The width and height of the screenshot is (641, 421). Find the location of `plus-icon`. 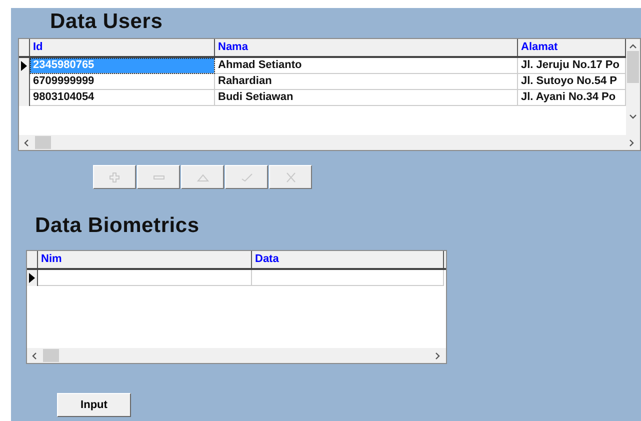

plus-icon is located at coordinates (114, 177).